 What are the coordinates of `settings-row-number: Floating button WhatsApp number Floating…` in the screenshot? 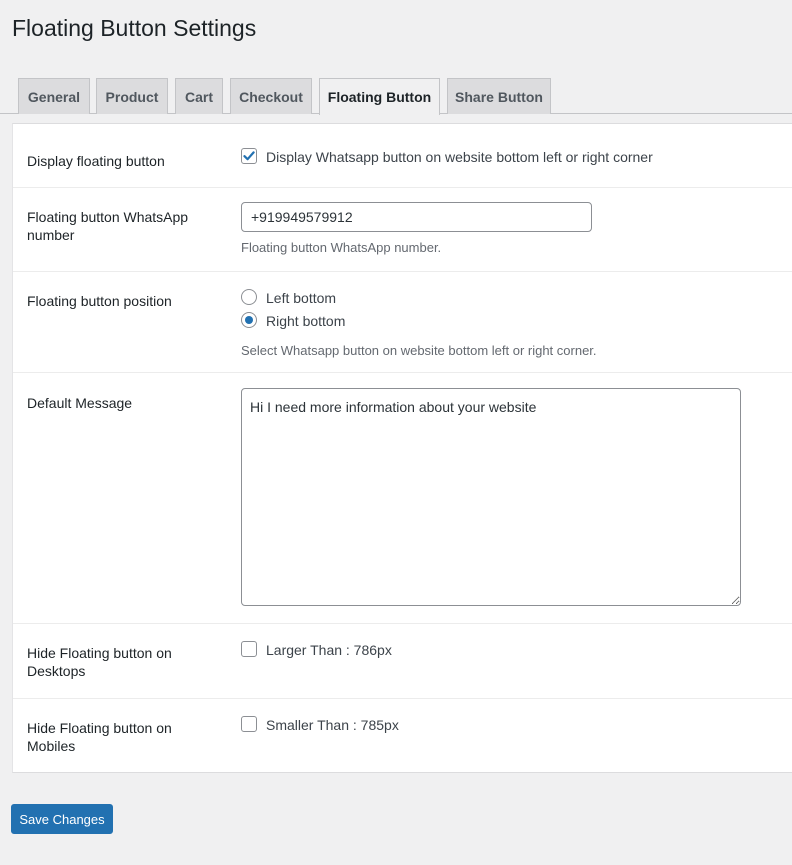 It's located at (402, 230).